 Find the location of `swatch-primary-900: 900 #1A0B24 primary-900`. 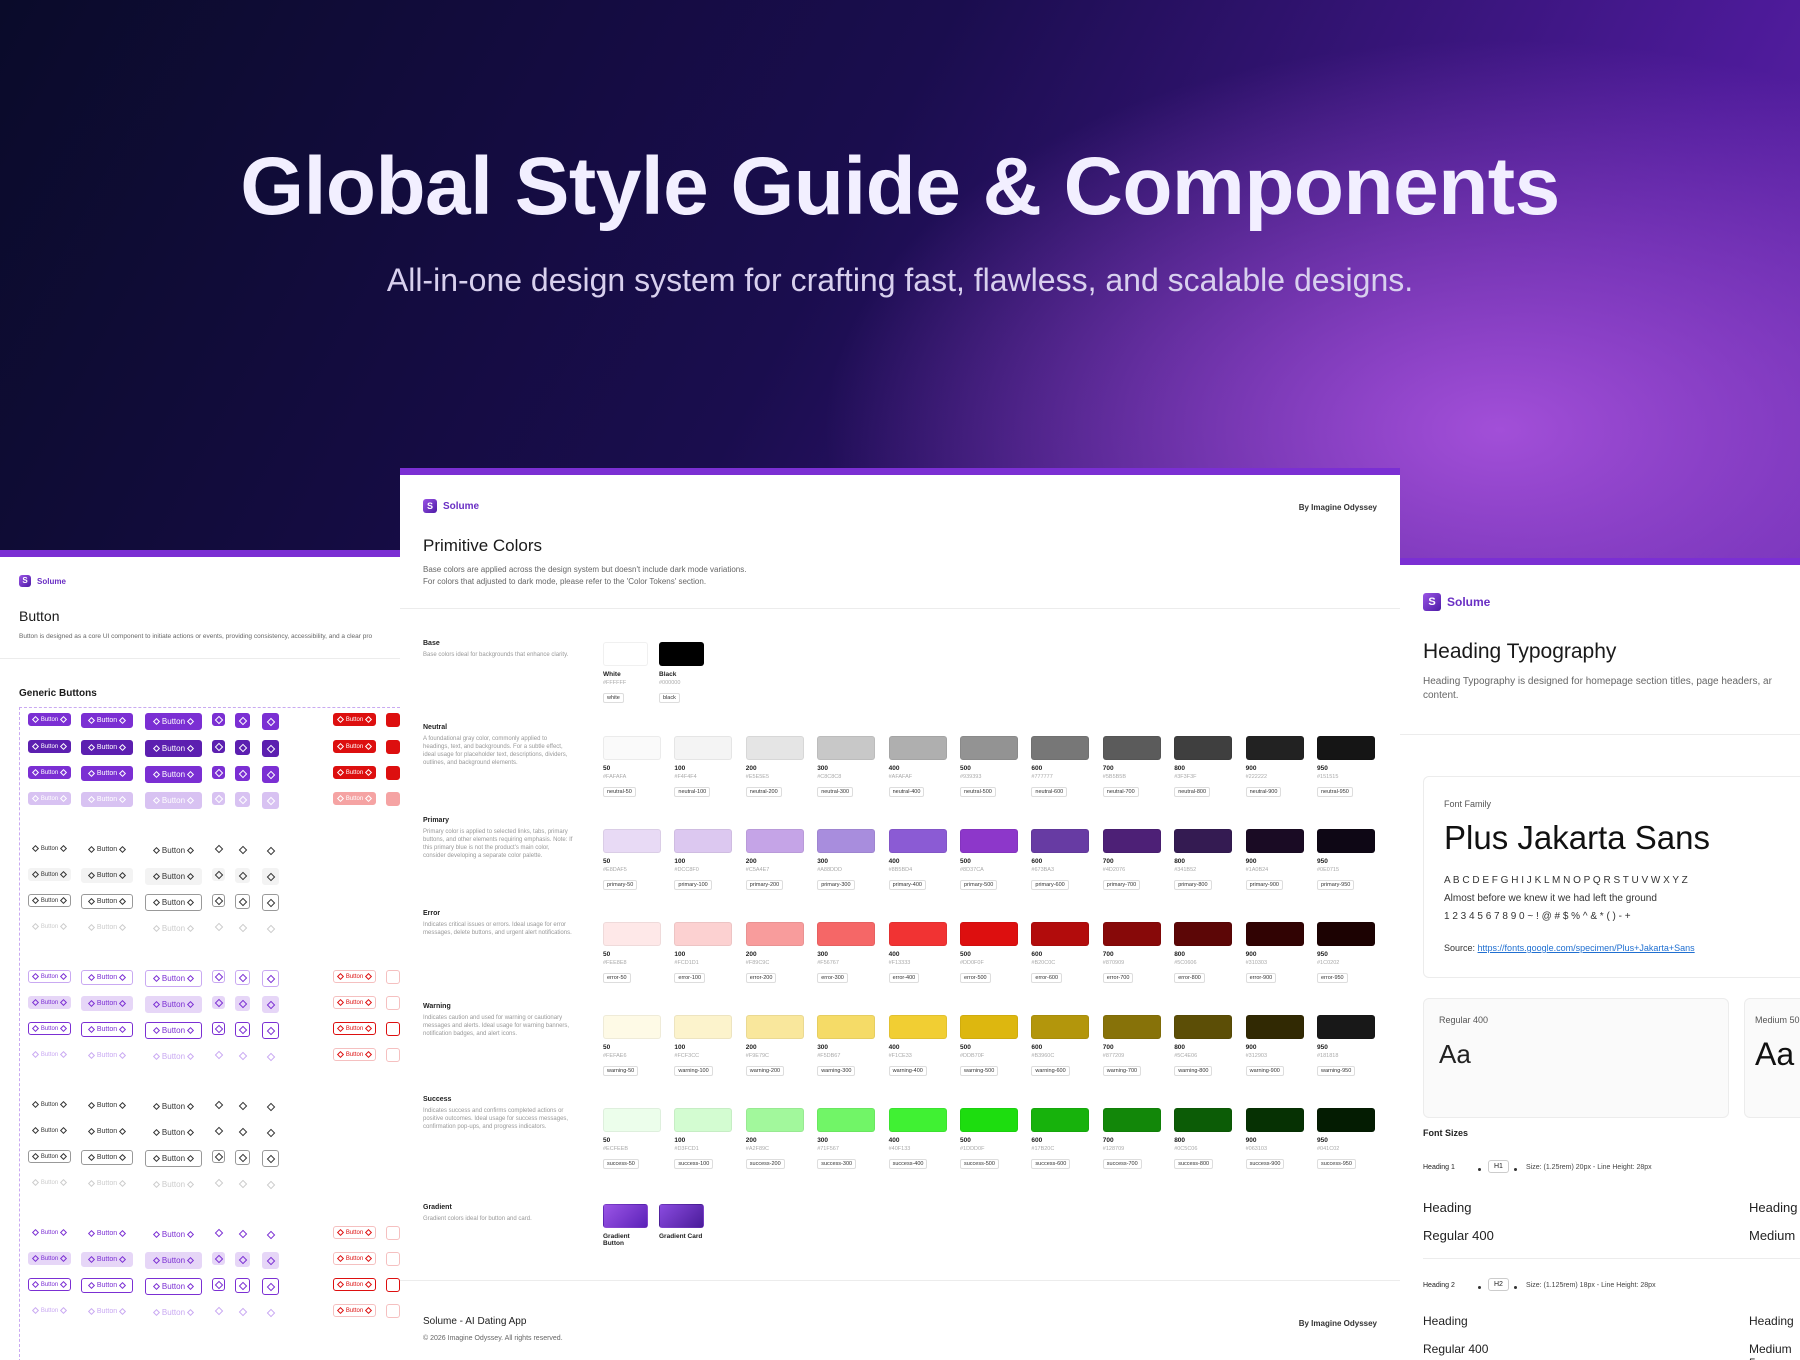

swatch-primary-900: 900 #1A0B24 primary-900 is located at coordinates (1274, 860).